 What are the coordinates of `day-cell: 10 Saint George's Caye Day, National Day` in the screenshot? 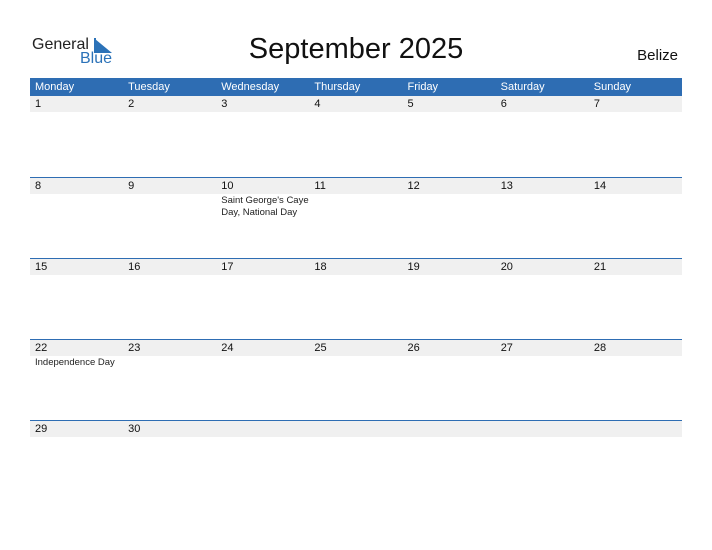 It's located at (262, 218).